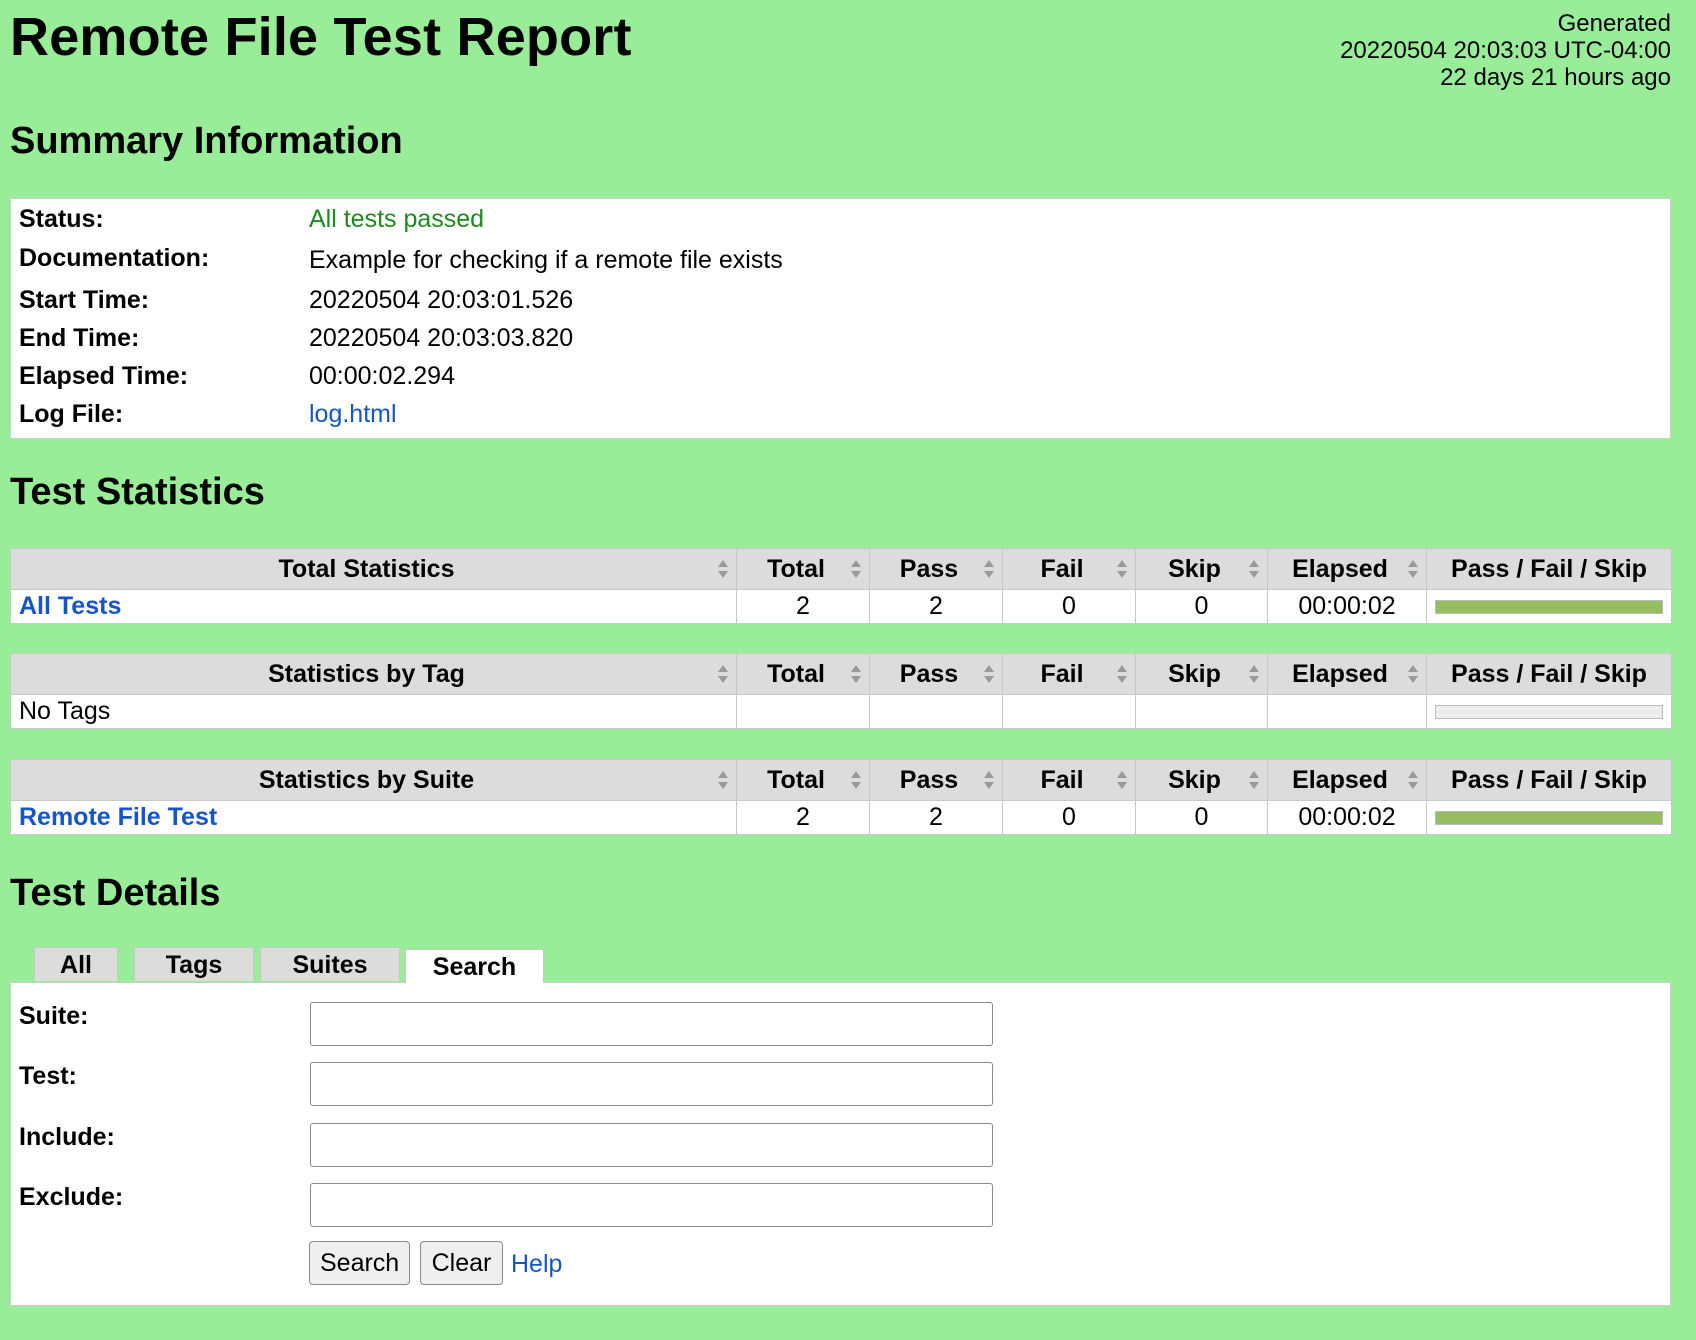  I want to click on tab-search: Search, so click(474, 966).